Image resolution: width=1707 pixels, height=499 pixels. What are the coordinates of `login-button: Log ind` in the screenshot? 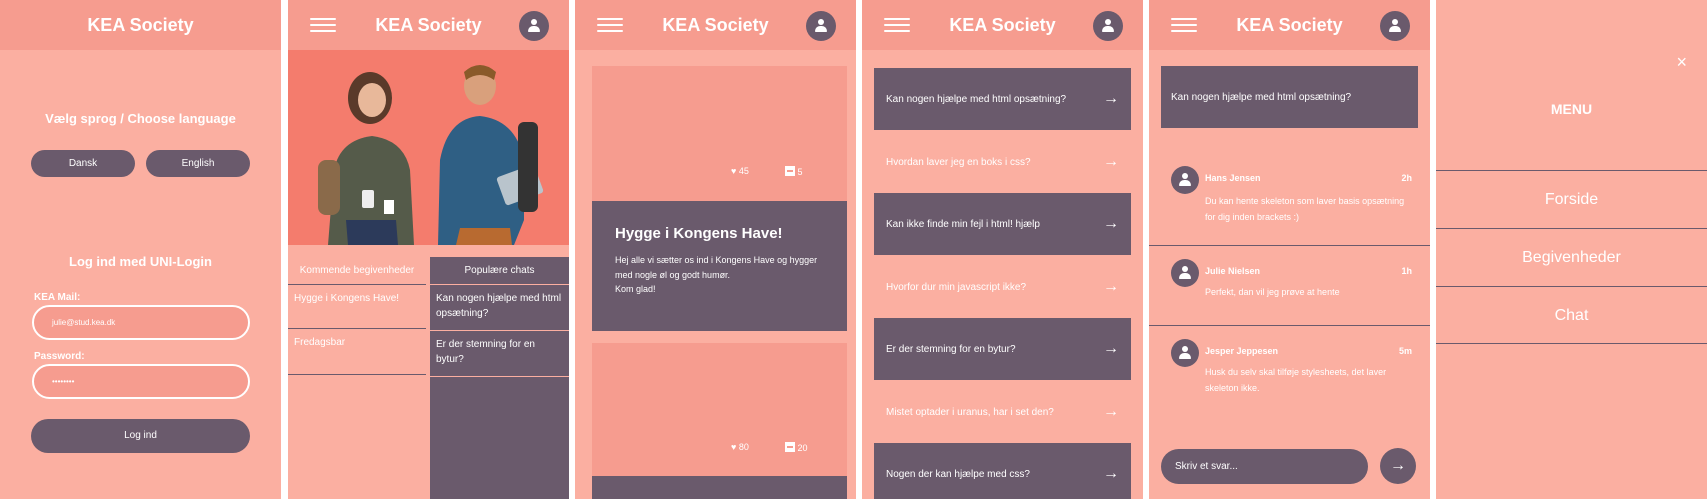 It's located at (140, 436).